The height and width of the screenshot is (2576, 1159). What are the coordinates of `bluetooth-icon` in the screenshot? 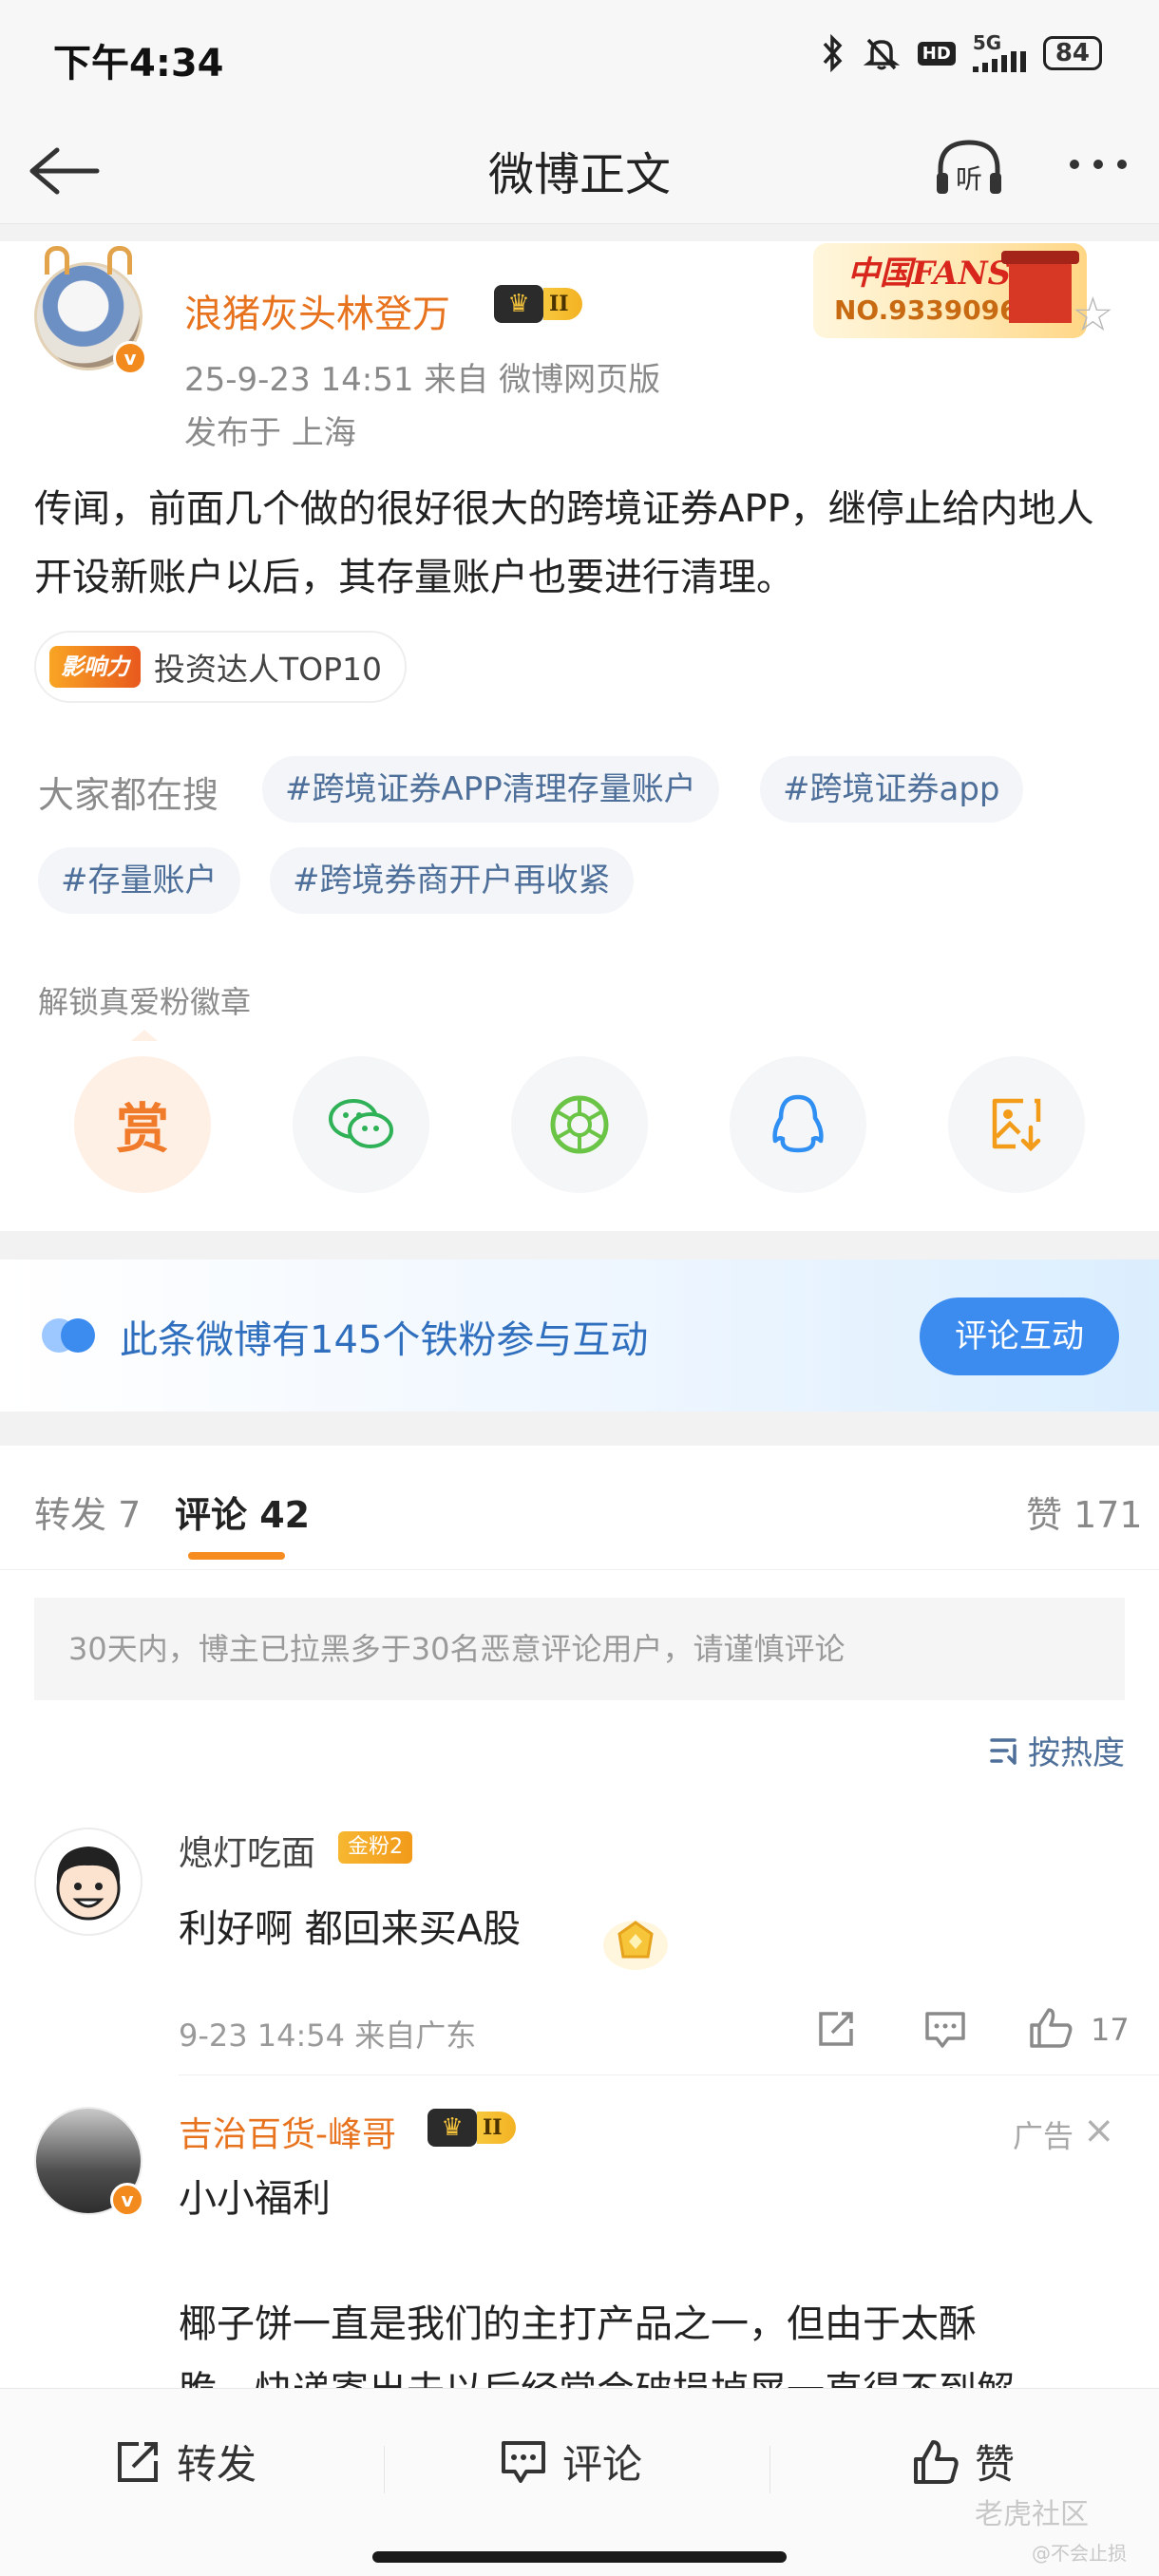 It's located at (833, 53).